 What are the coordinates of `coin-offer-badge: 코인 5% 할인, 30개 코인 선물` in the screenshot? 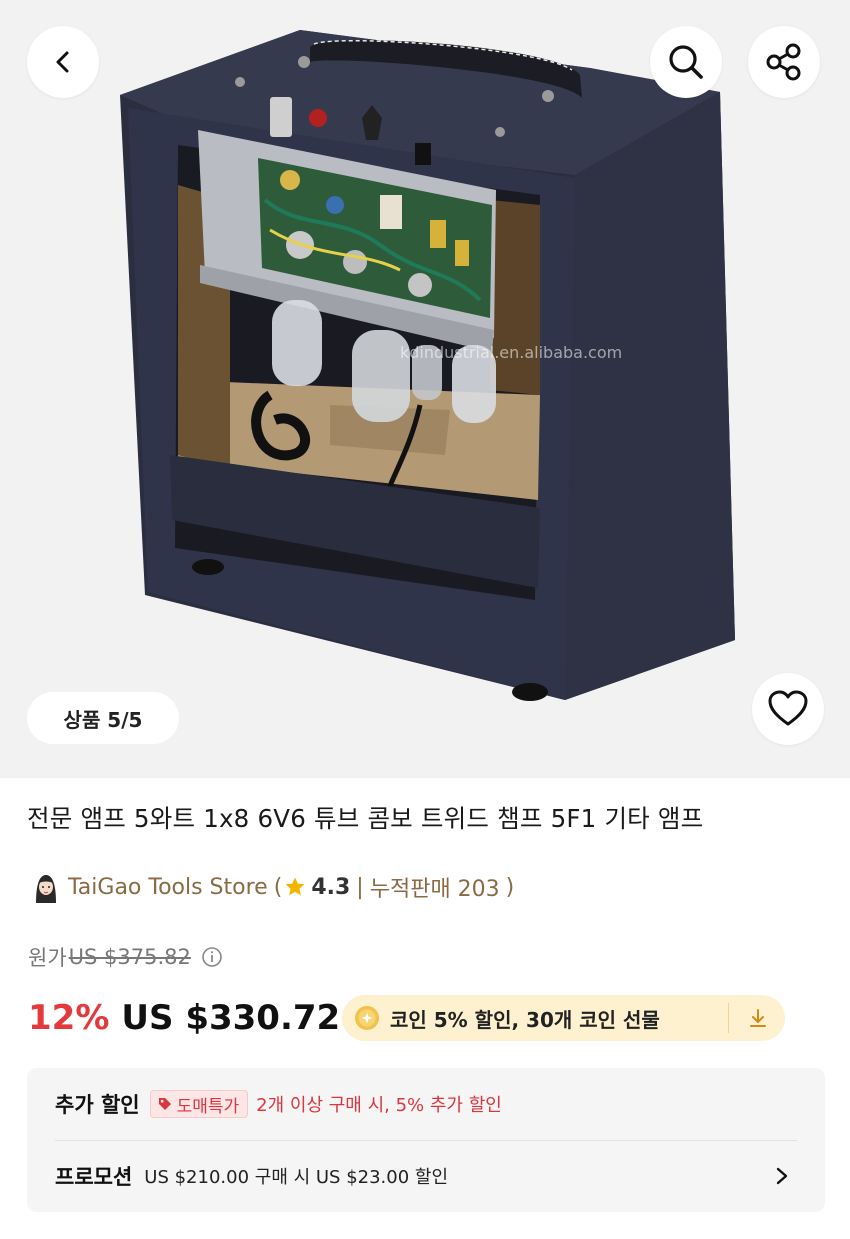 It's located at (563, 1018).